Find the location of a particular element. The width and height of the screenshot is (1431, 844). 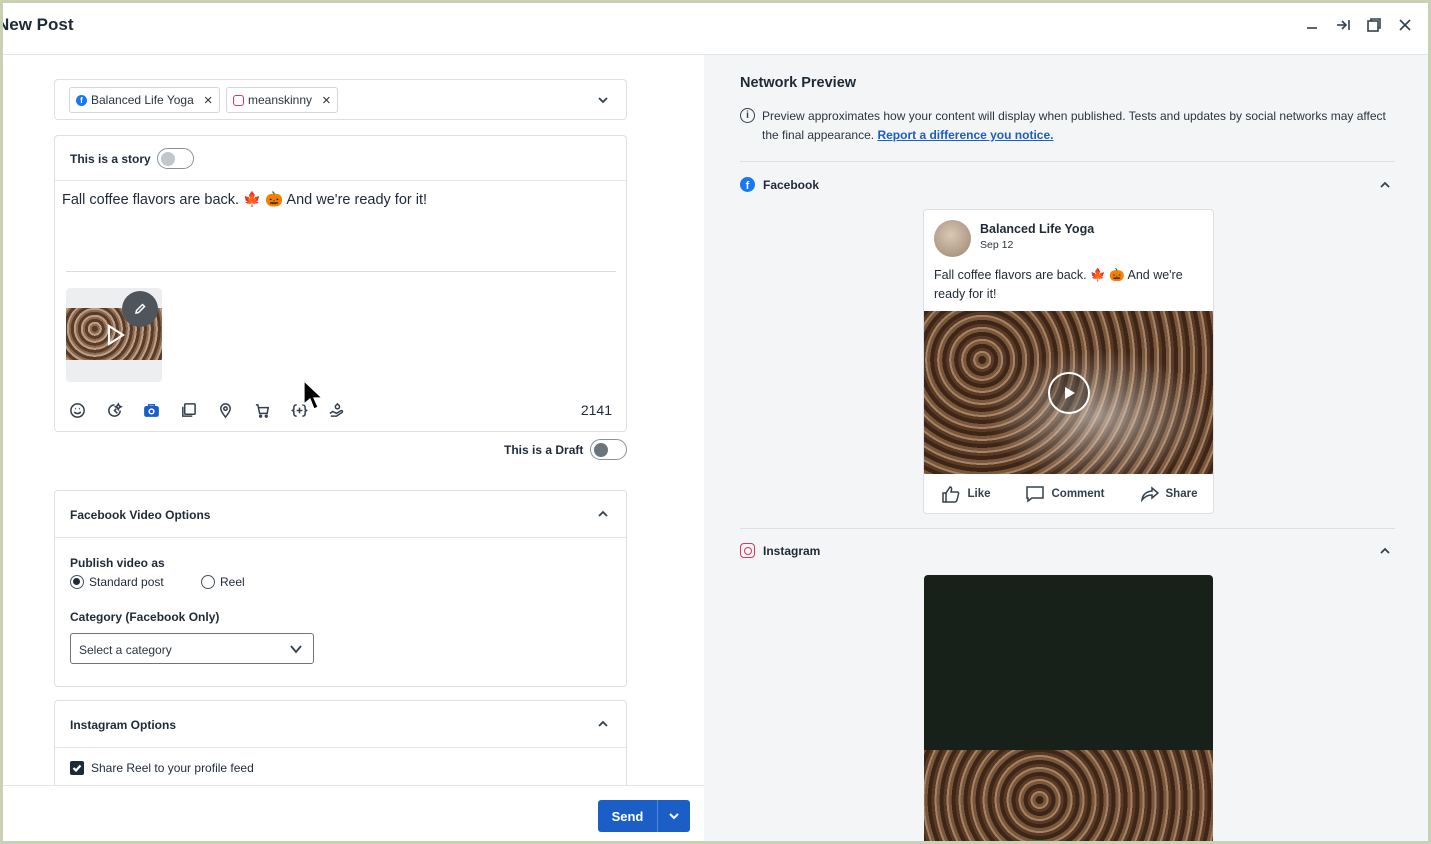

share-label: Share is located at coordinates (1181, 494).